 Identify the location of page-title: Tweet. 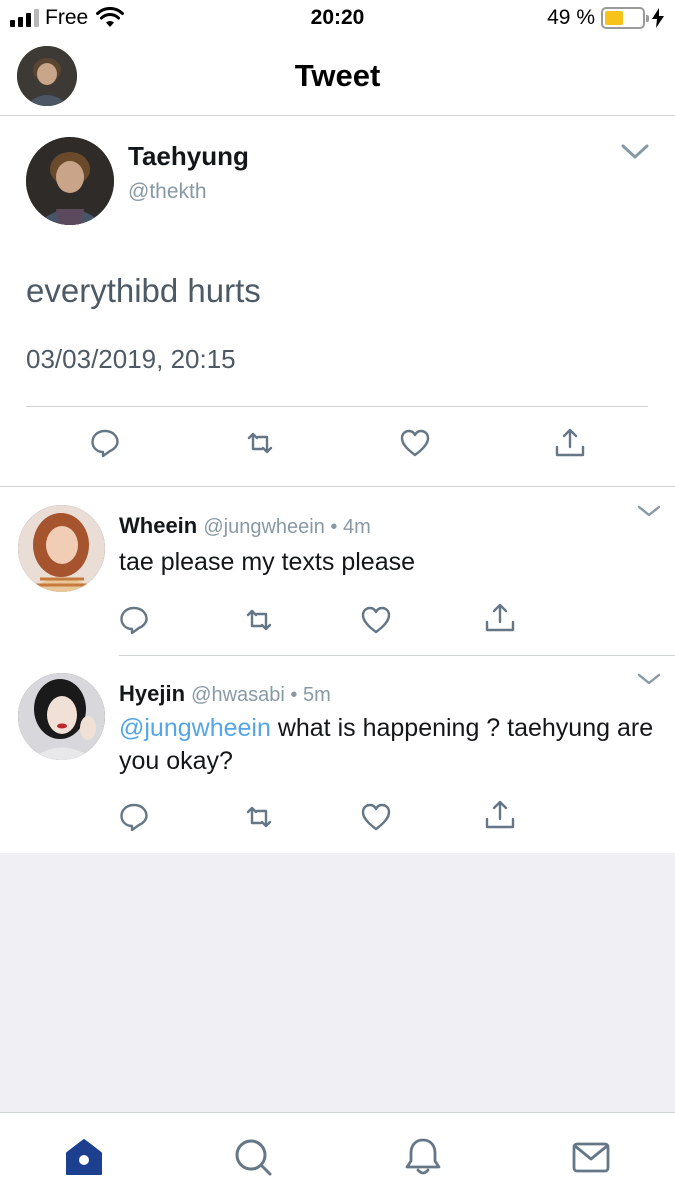
(337, 75).